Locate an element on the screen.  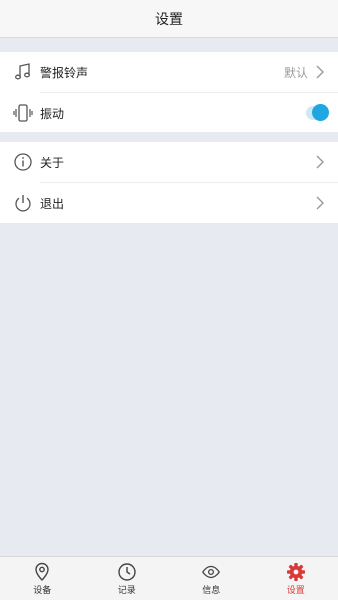
alarm-ringtone-value: 默认 is located at coordinates (295, 72).